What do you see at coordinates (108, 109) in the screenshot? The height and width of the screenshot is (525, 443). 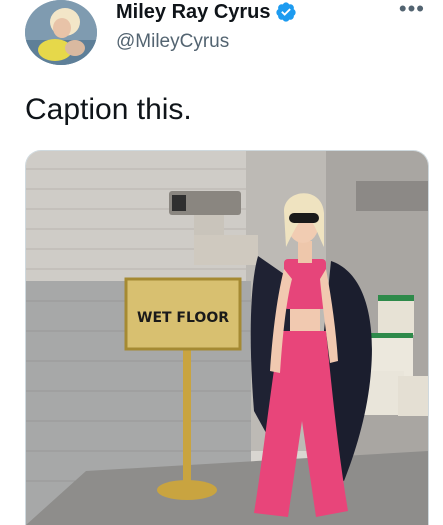 I see `tweet-text: Caption this.` at bounding box center [108, 109].